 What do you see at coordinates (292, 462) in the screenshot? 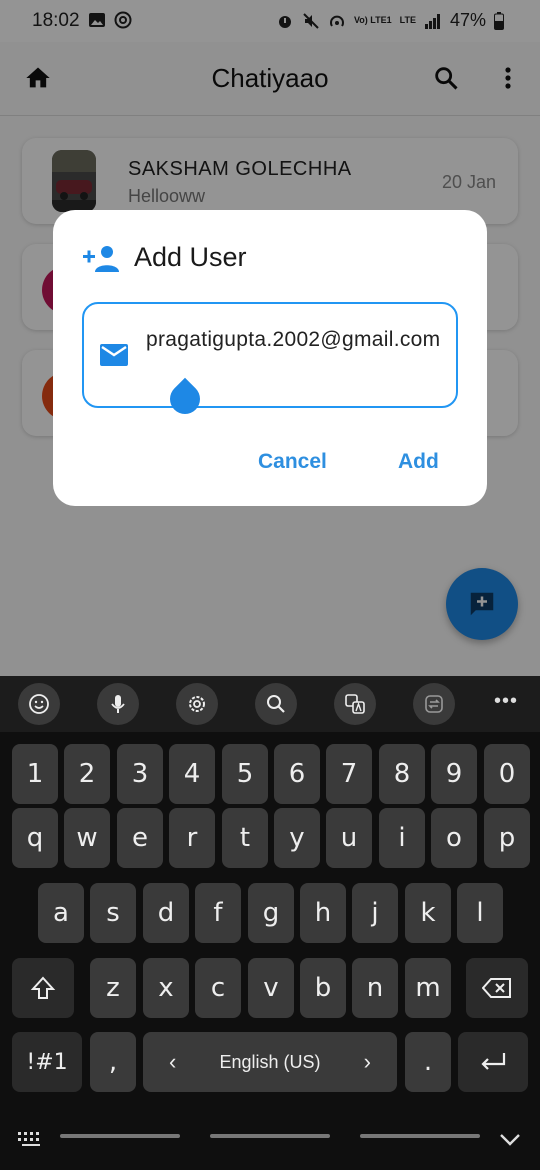
I see `cancel-button: Cancel` at bounding box center [292, 462].